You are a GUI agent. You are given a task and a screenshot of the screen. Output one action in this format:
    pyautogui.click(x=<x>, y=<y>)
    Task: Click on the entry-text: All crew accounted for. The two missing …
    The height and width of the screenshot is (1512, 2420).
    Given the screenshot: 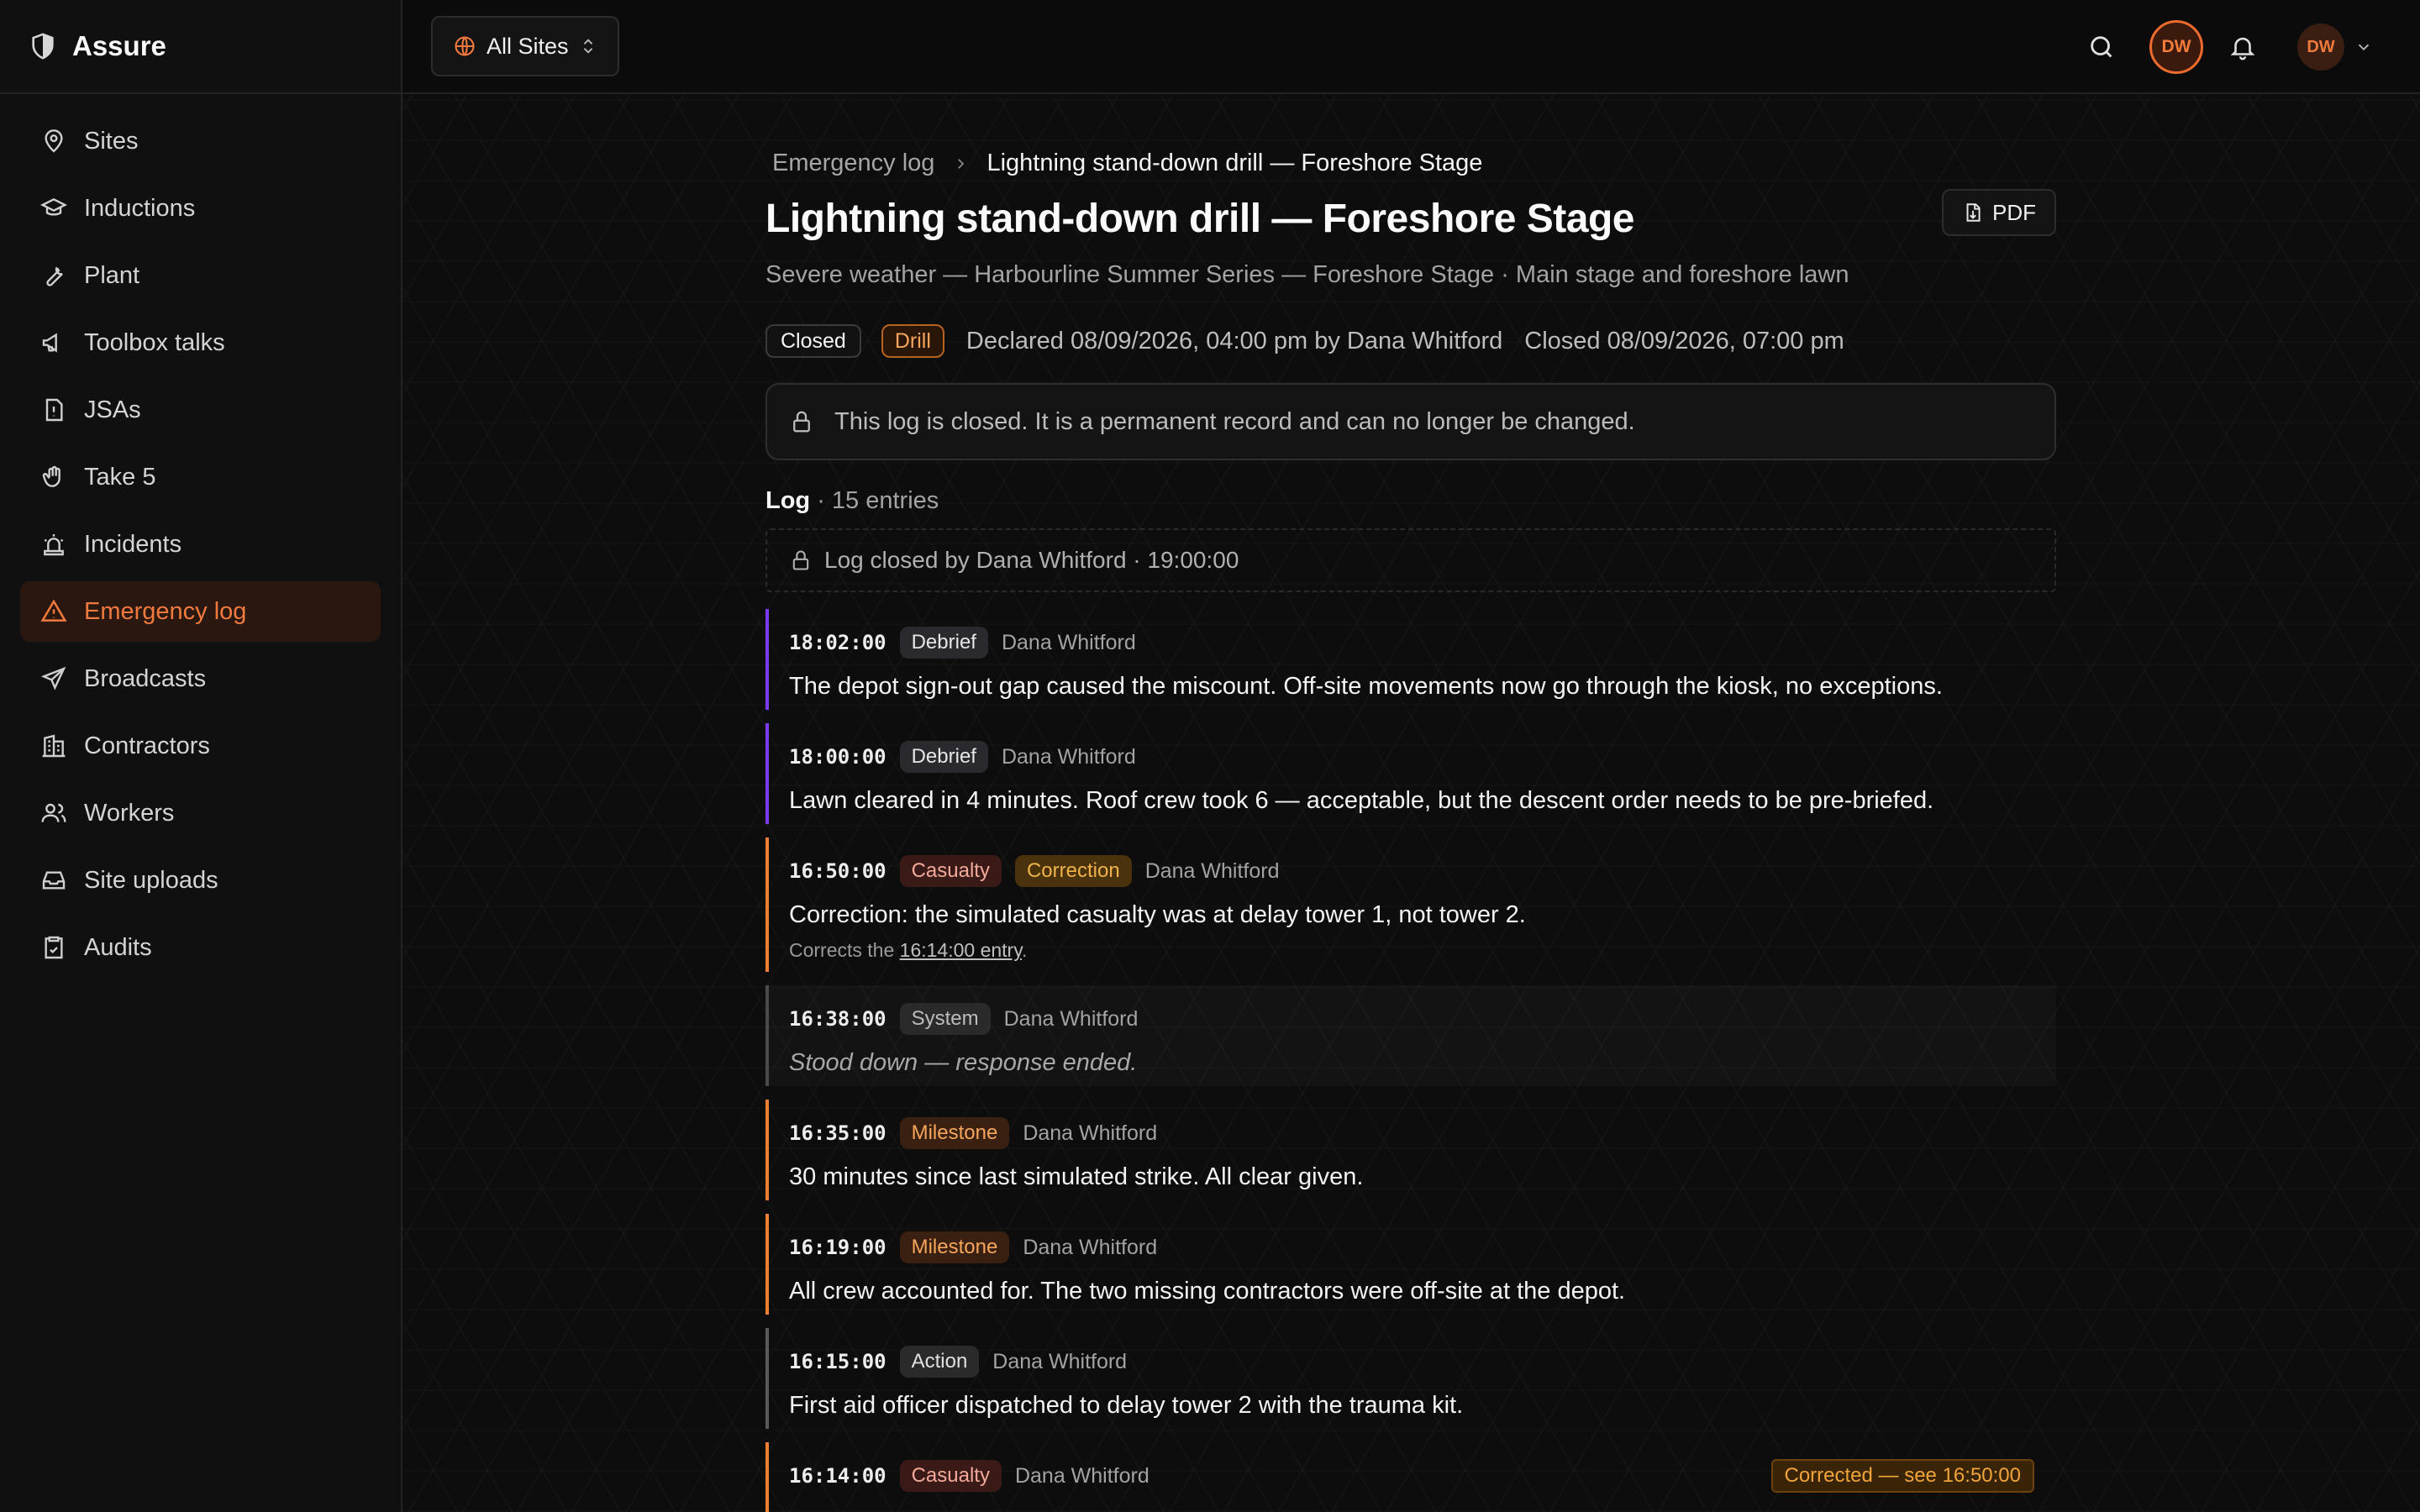 What is the action you would take?
    pyautogui.click(x=1207, y=1291)
    